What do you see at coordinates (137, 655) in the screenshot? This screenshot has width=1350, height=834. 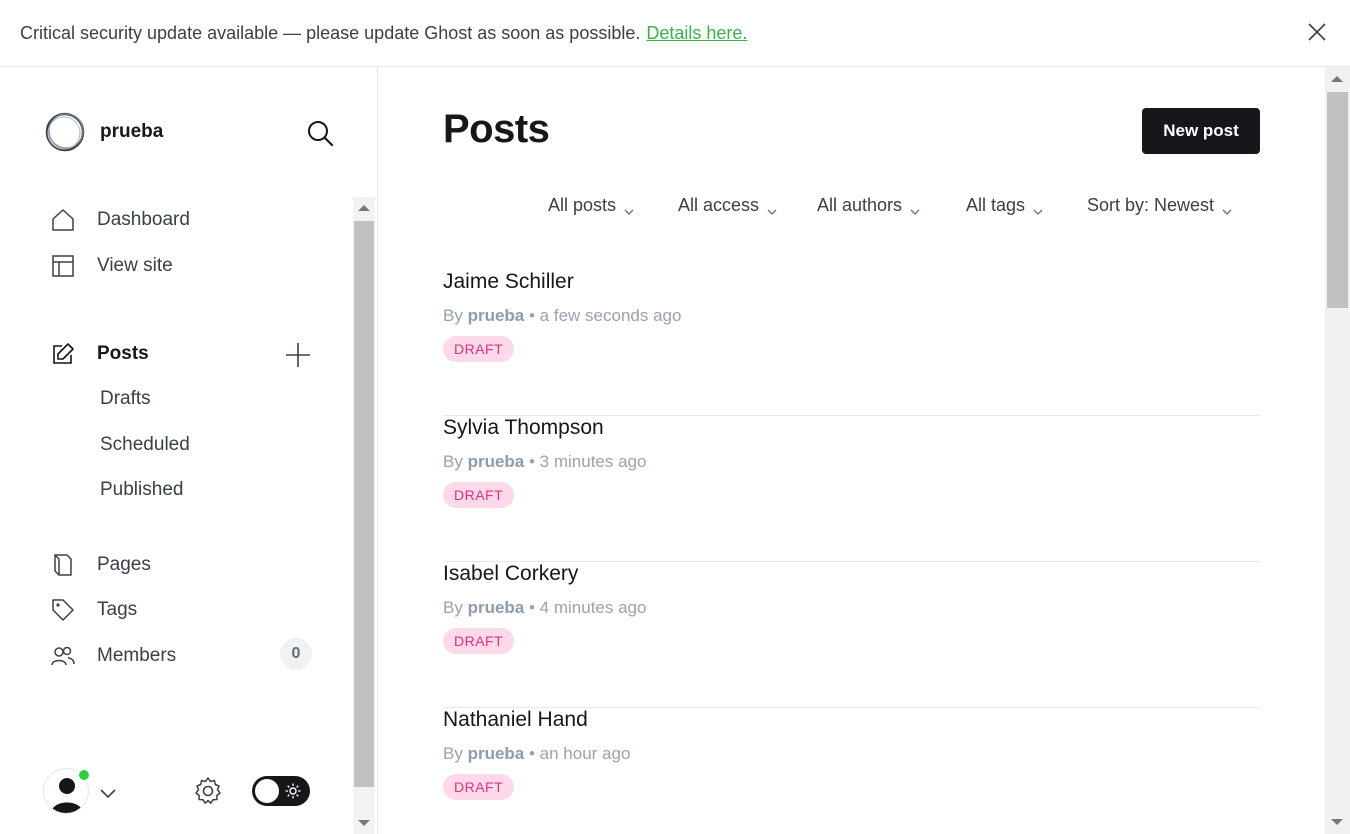 I see `sidebar-item-label: Members` at bounding box center [137, 655].